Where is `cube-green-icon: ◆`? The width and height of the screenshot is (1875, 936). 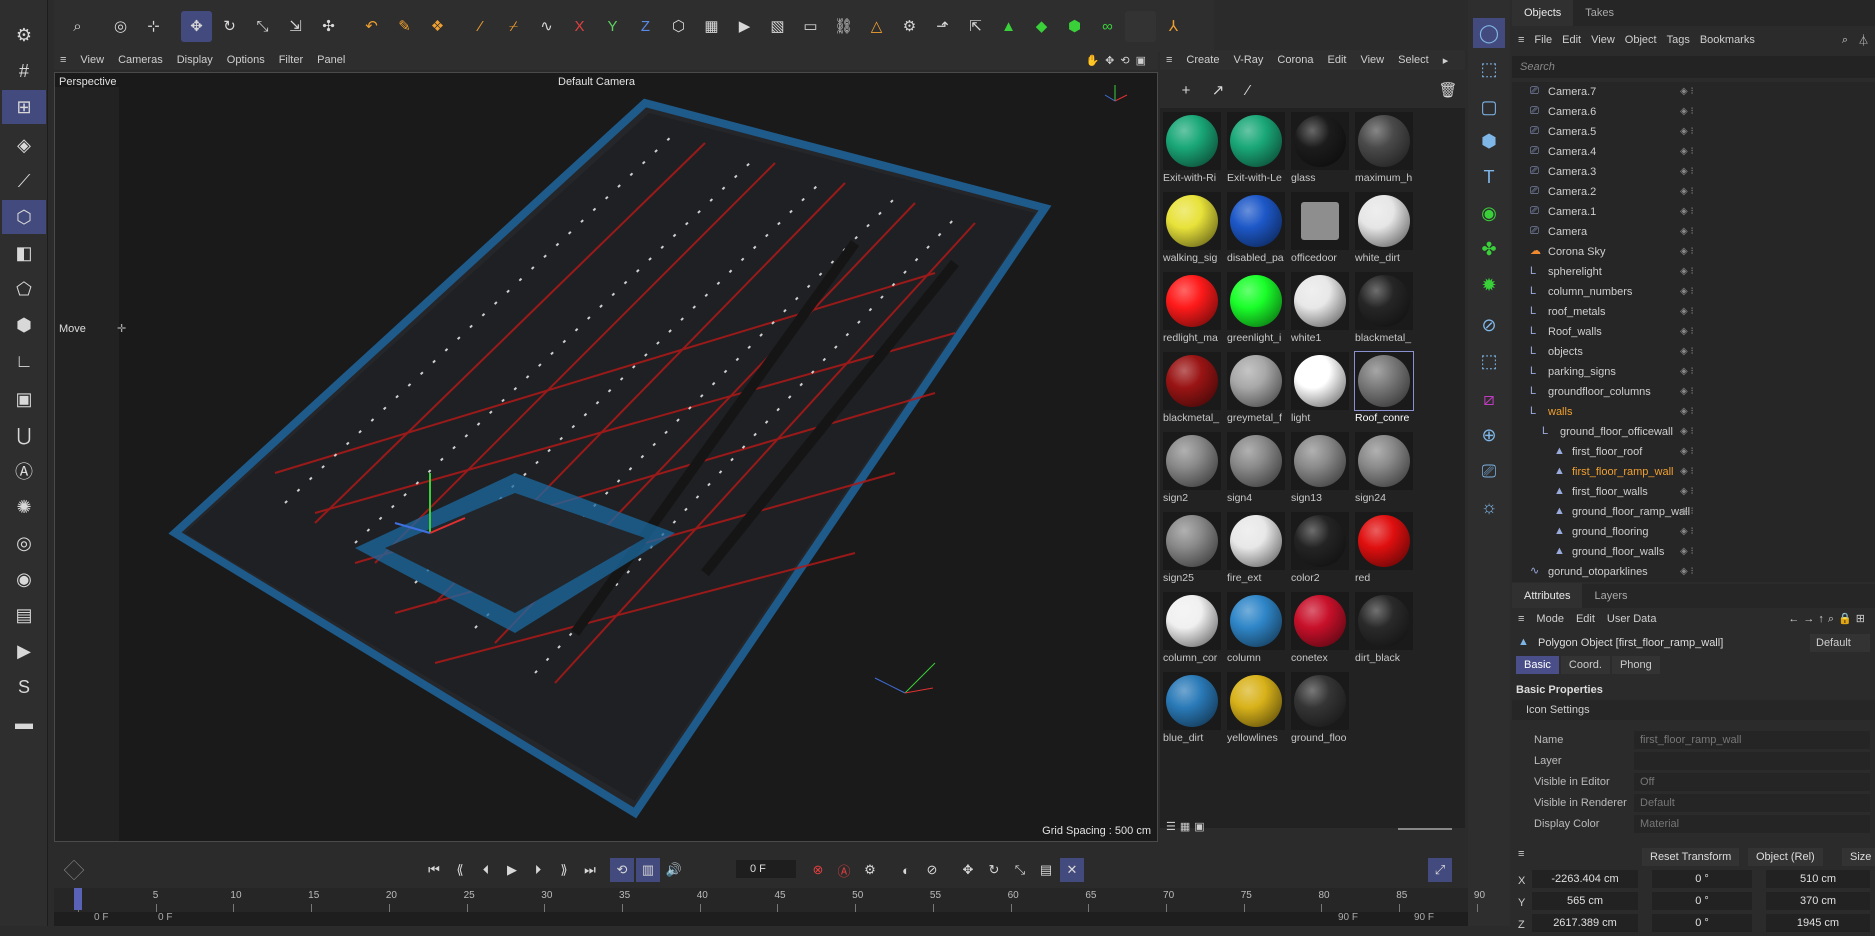 cube-green-icon: ◆ is located at coordinates (1041, 26).